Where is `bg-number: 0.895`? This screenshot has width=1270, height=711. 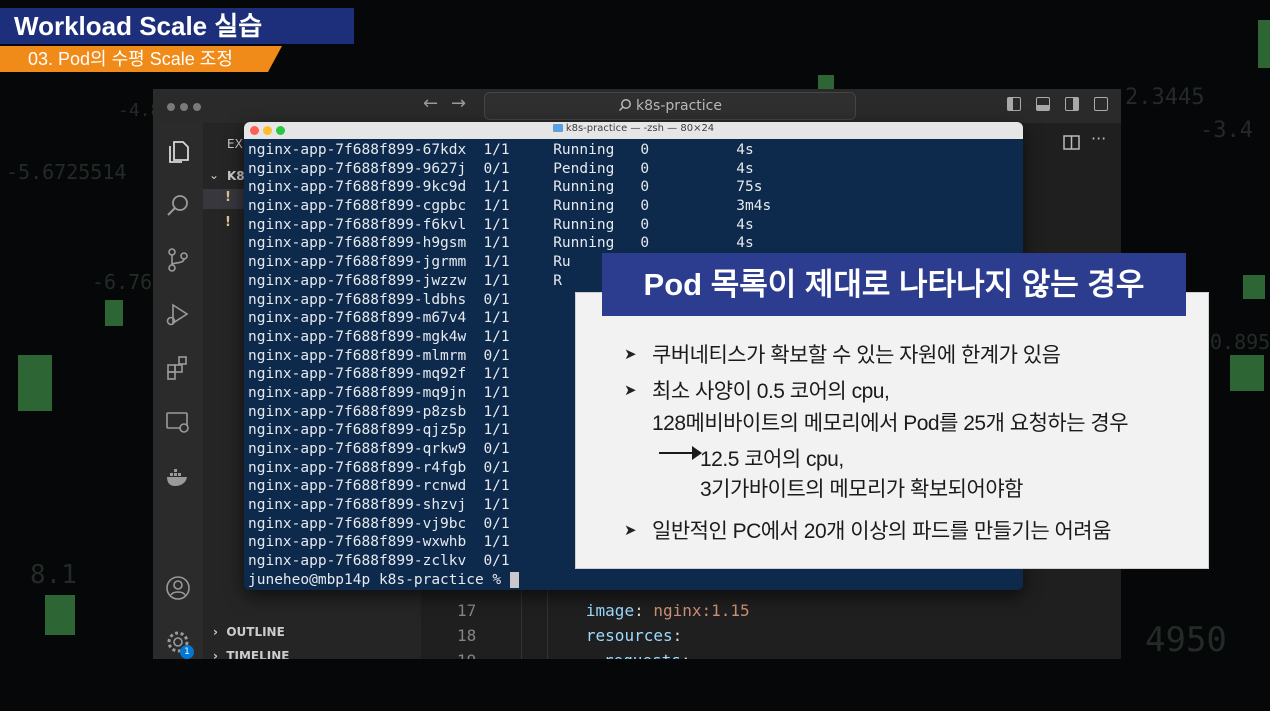
bg-number: 0.895 is located at coordinates (1240, 342).